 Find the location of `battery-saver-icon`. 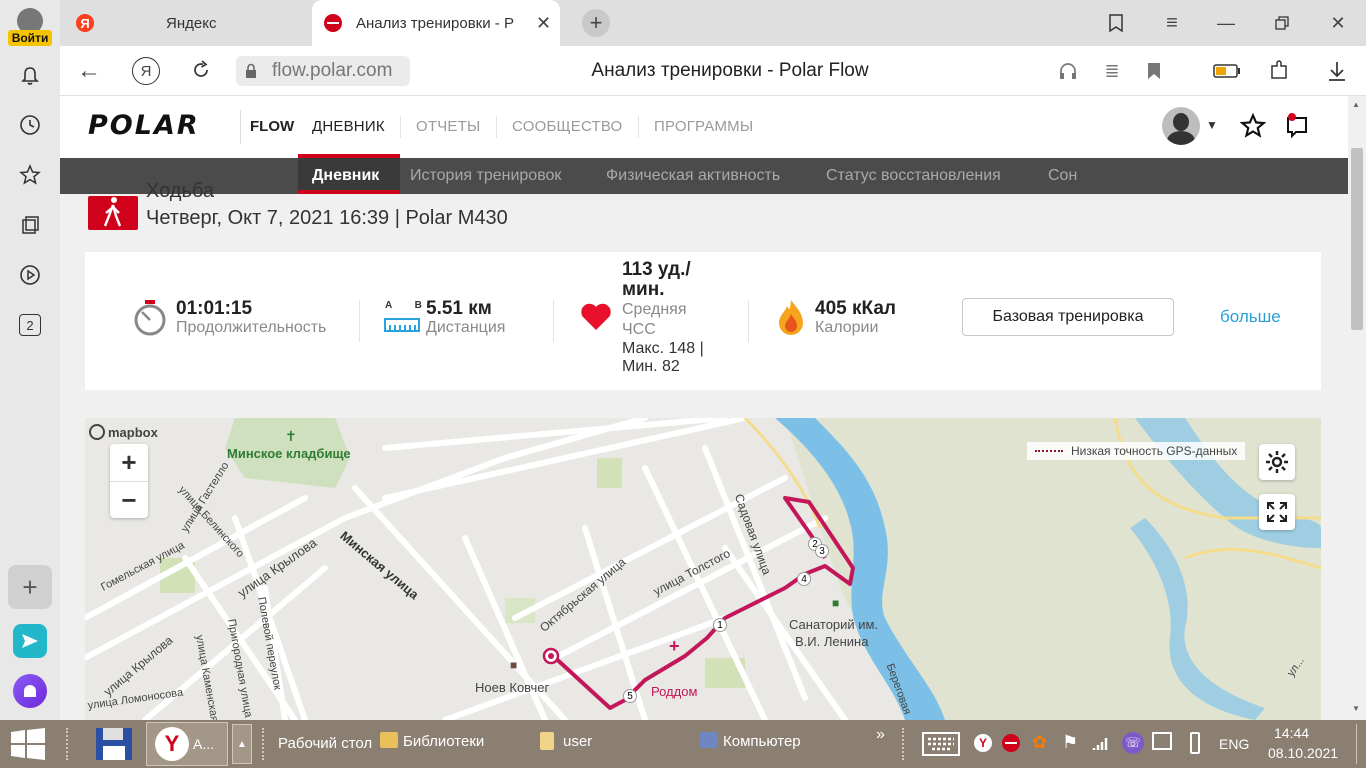

battery-saver-icon is located at coordinates (1227, 71).